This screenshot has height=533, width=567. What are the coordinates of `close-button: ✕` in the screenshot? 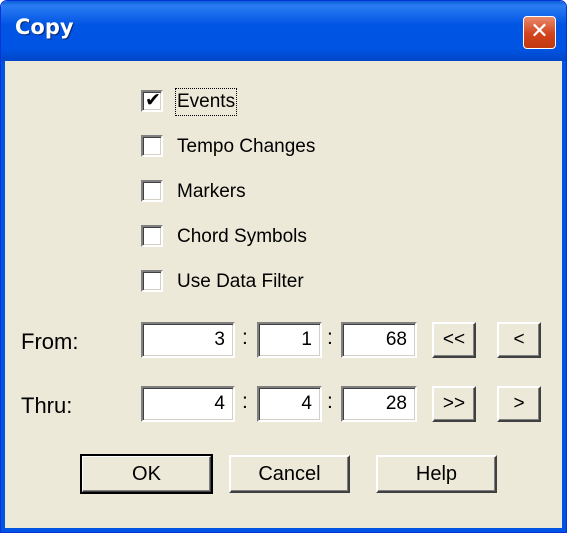 It's located at (539, 32).